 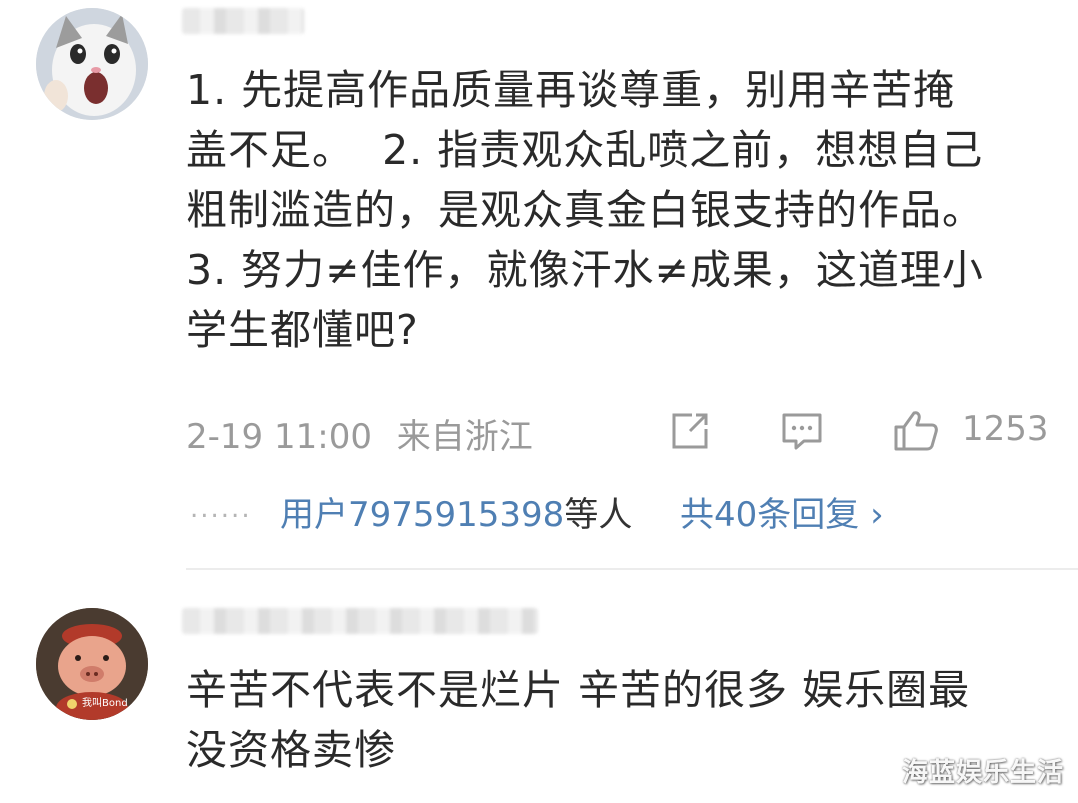 I want to click on avatar: 我叫Bond, so click(x=92, y=664).